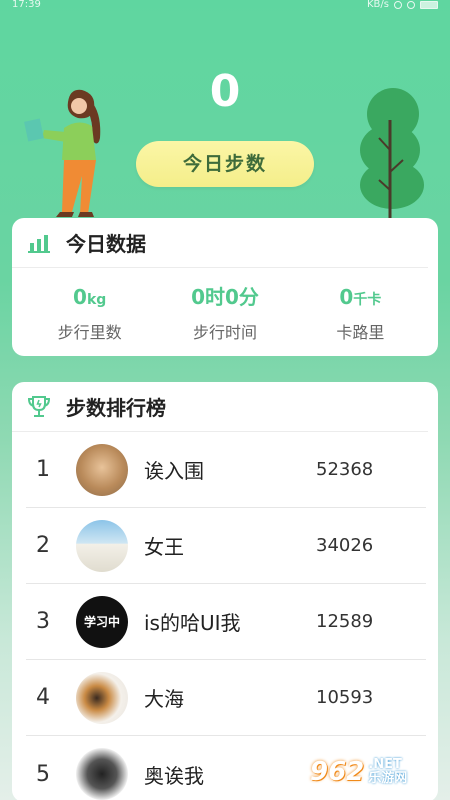  What do you see at coordinates (392, 156) in the screenshot?
I see `tree-illustration` at bounding box center [392, 156].